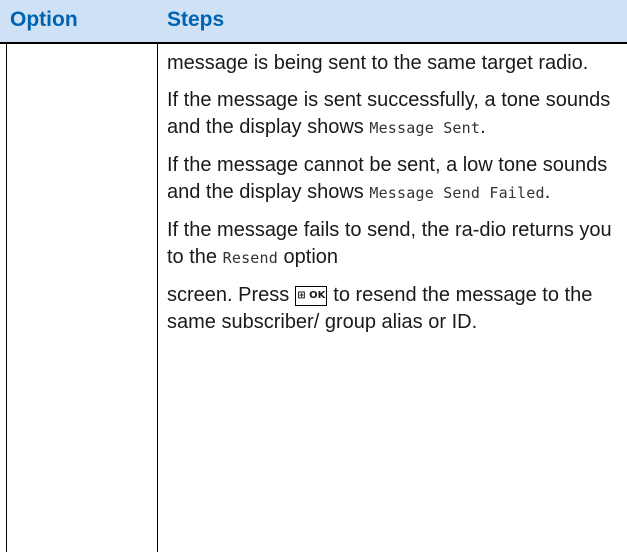  What do you see at coordinates (313, 43) in the screenshot?
I see `header-rule` at bounding box center [313, 43].